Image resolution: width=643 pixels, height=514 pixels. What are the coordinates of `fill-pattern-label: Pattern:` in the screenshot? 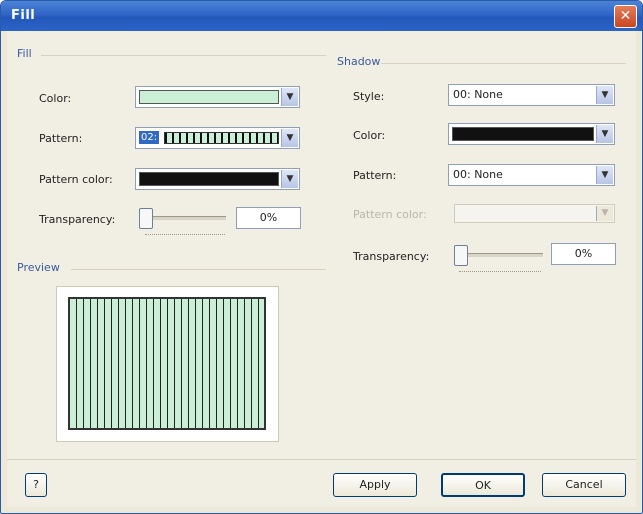 It's located at (61, 138).